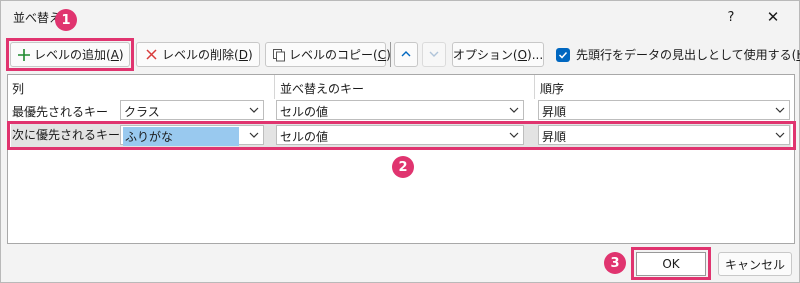  What do you see at coordinates (664, 110) in the screenshot?
I see `order-select-primary: 昇順` at bounding box center [664, 110].